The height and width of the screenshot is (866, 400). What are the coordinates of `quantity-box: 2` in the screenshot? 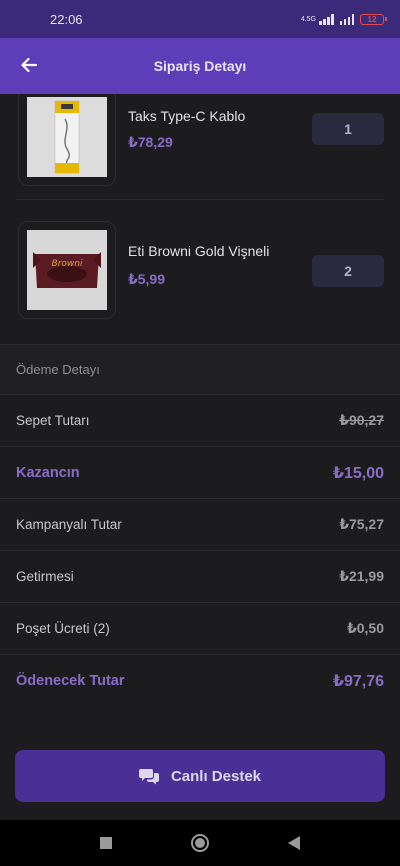 It's located at (348, 271).